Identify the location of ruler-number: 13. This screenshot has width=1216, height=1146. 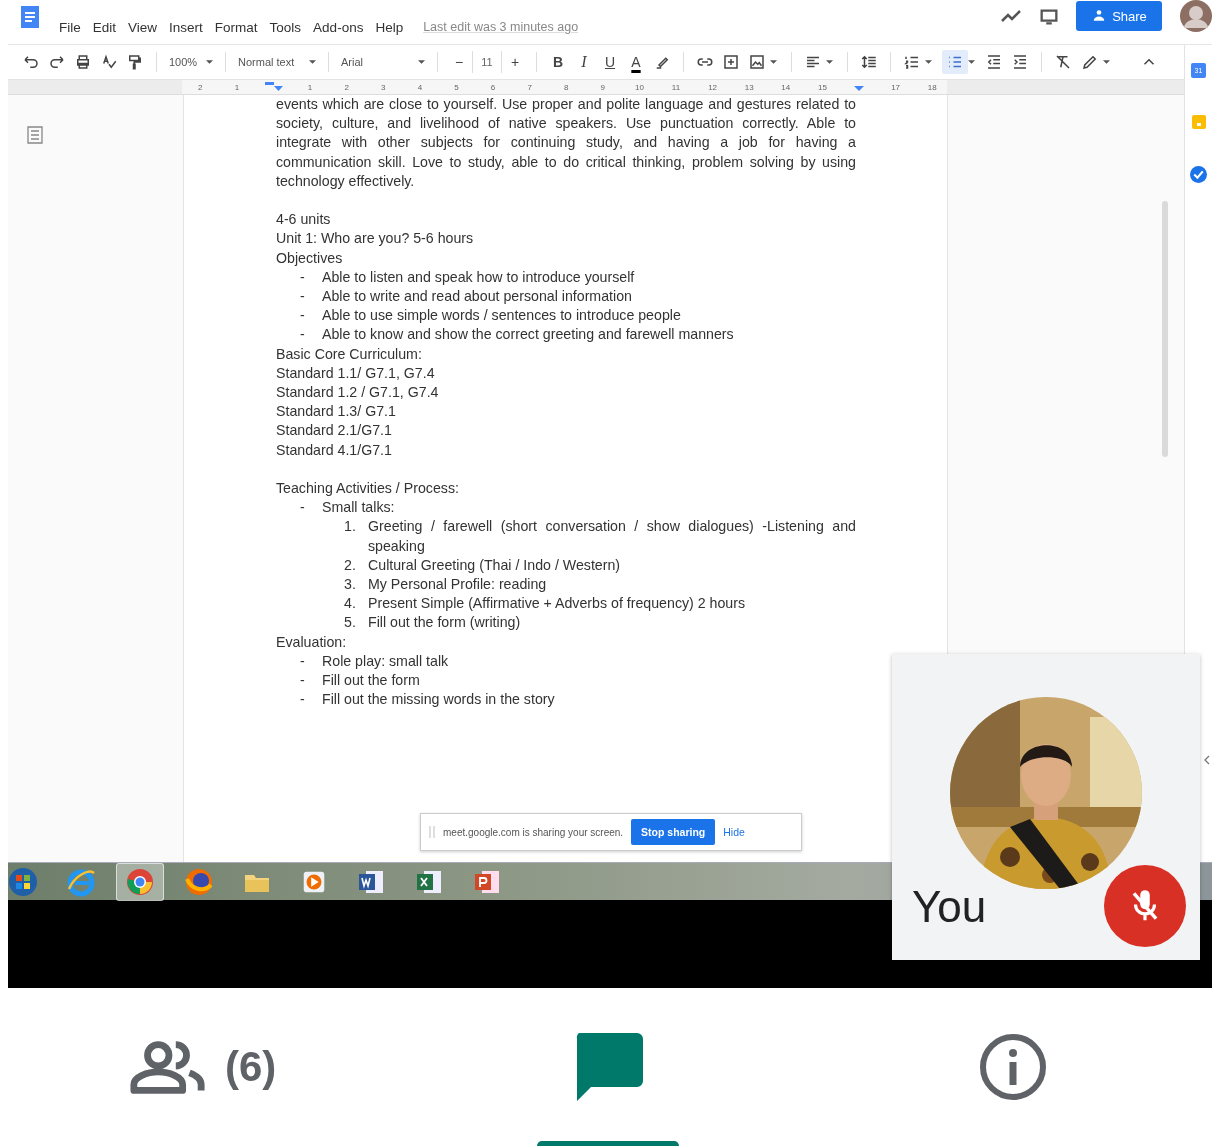
(749, 87).